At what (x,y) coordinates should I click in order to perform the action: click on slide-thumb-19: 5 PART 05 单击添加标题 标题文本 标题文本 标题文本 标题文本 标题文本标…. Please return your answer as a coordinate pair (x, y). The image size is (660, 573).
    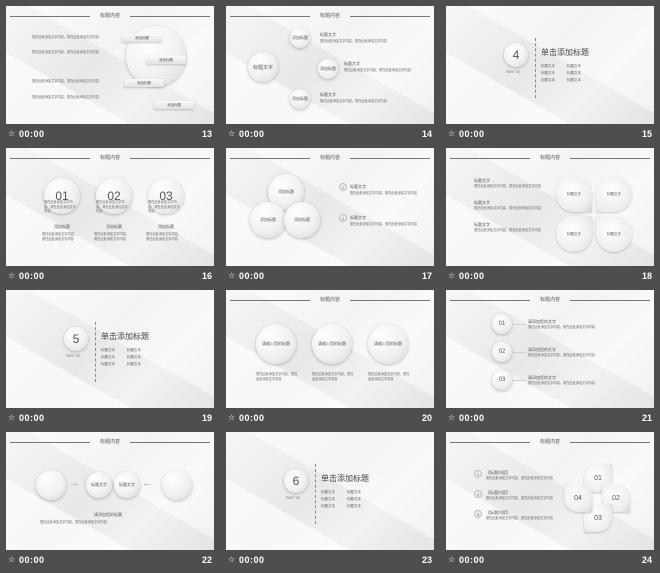
    Looking at the image, I should click on (110, 360).